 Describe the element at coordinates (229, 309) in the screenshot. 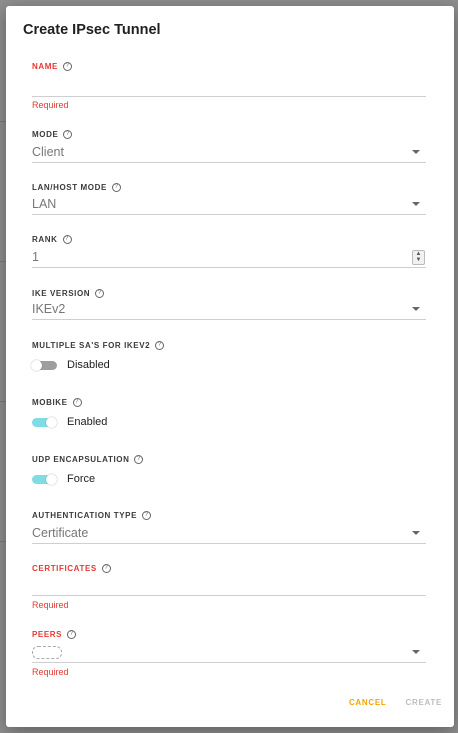

I see `ike-version-select: IKEv2` at that location.